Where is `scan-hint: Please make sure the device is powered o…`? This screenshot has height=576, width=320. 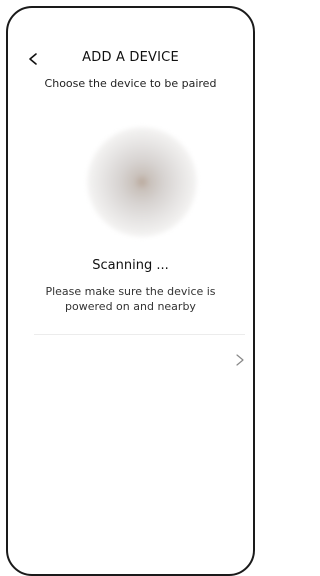 scan-hint: Please make sure the device is powered o… is located at coordinates (130, 299).